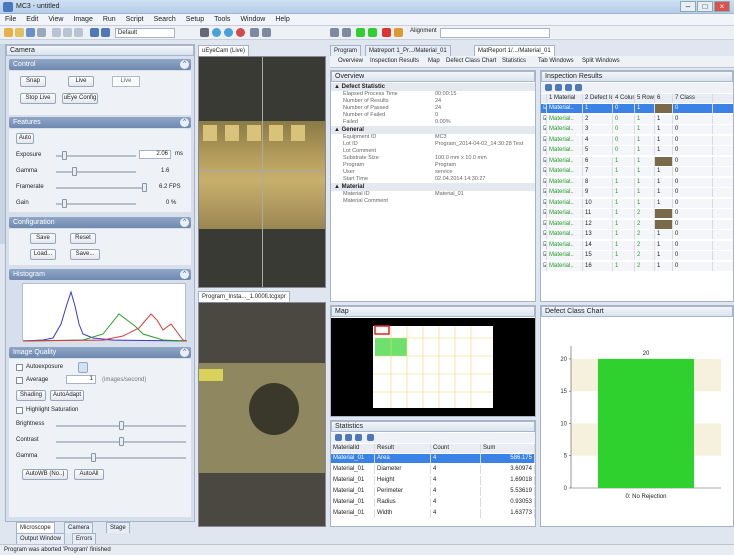 The image size is (734, 555). What do you see at coordinates (433, 458) in the screenshot?
I see `statistics-row: Material_01 Area 4 586.175` at bounding box center [433, 458].